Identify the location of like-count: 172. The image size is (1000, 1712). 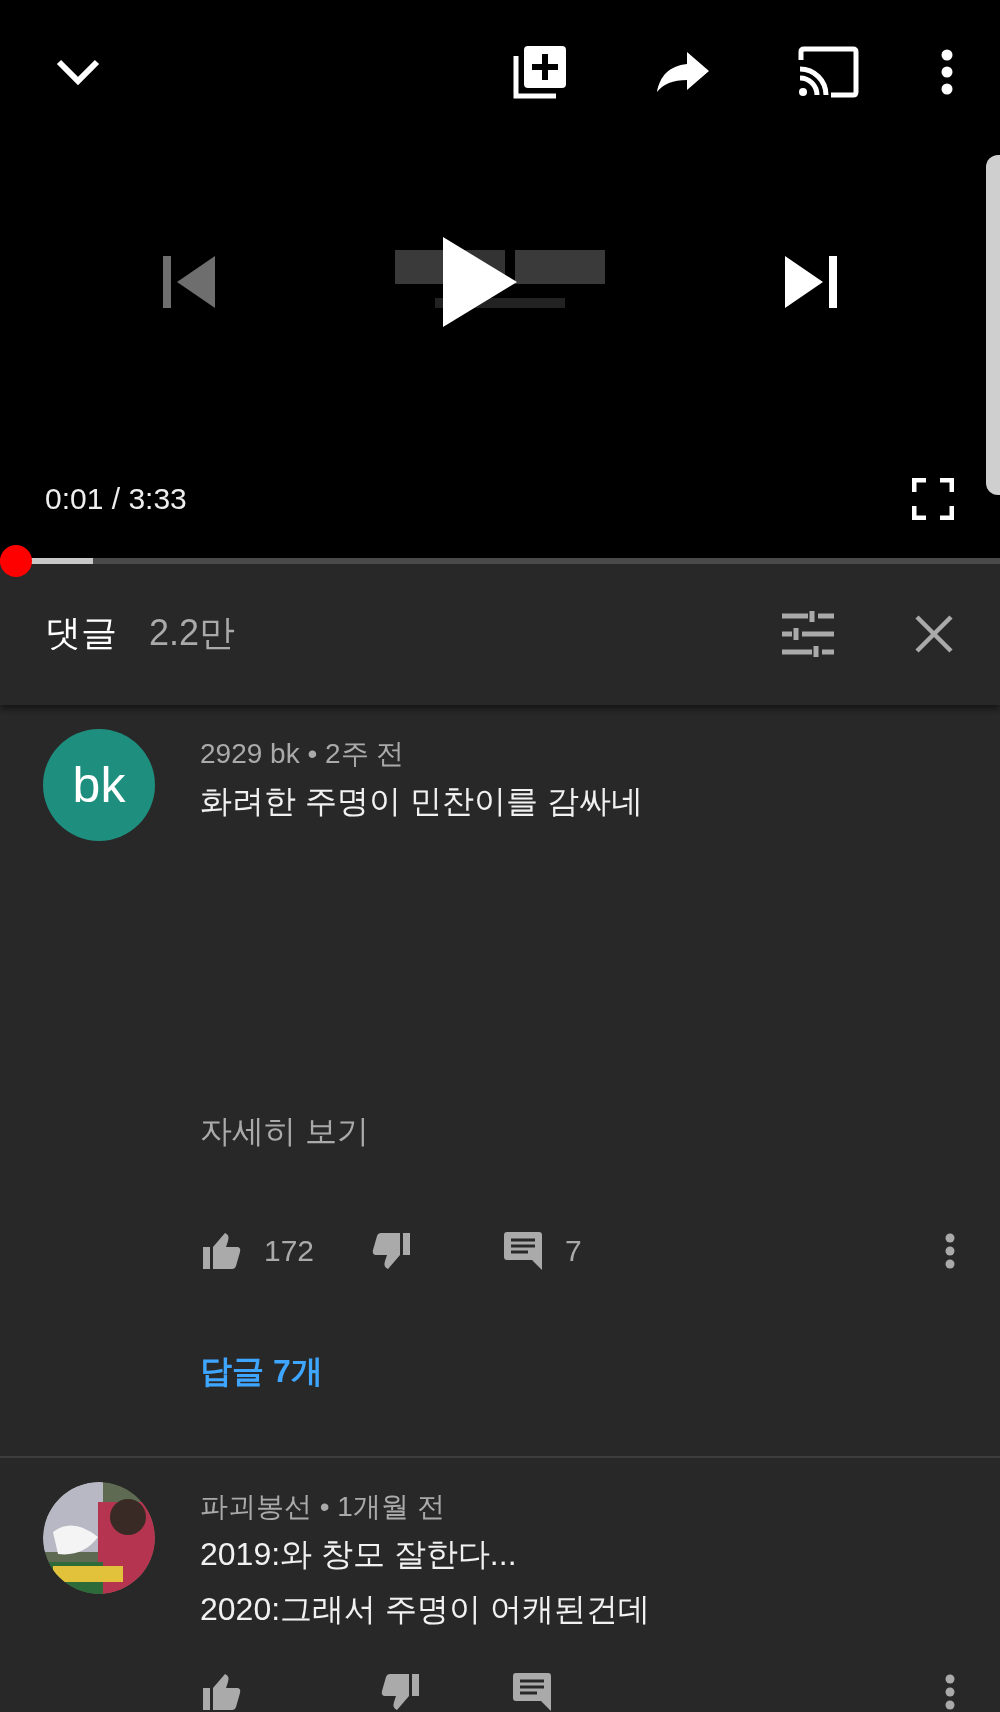
(289, 1251).